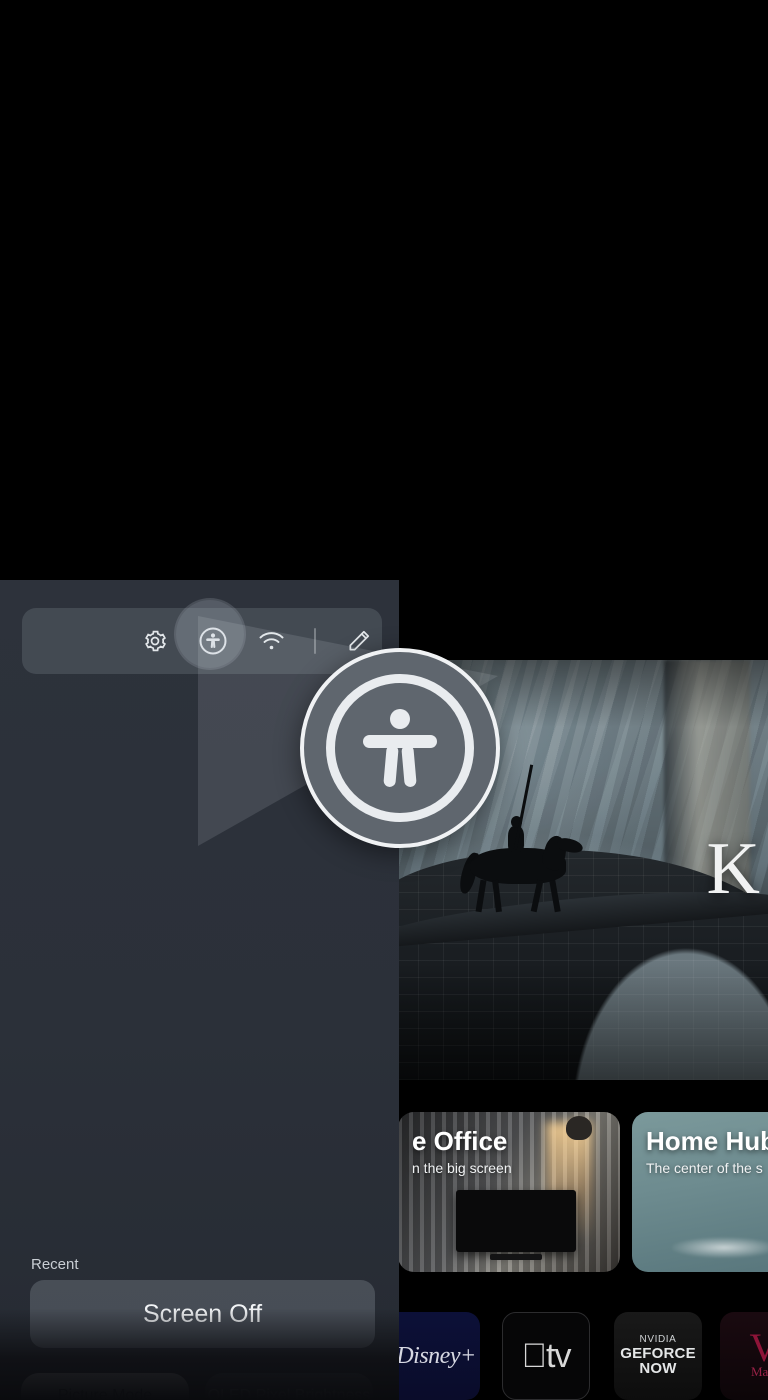 This screenshot has width=768, height=1400. Describe the element at coordinates (462, 1168) in the screenshot. I see `promo-office-subtitle: n the big screen` at that location.